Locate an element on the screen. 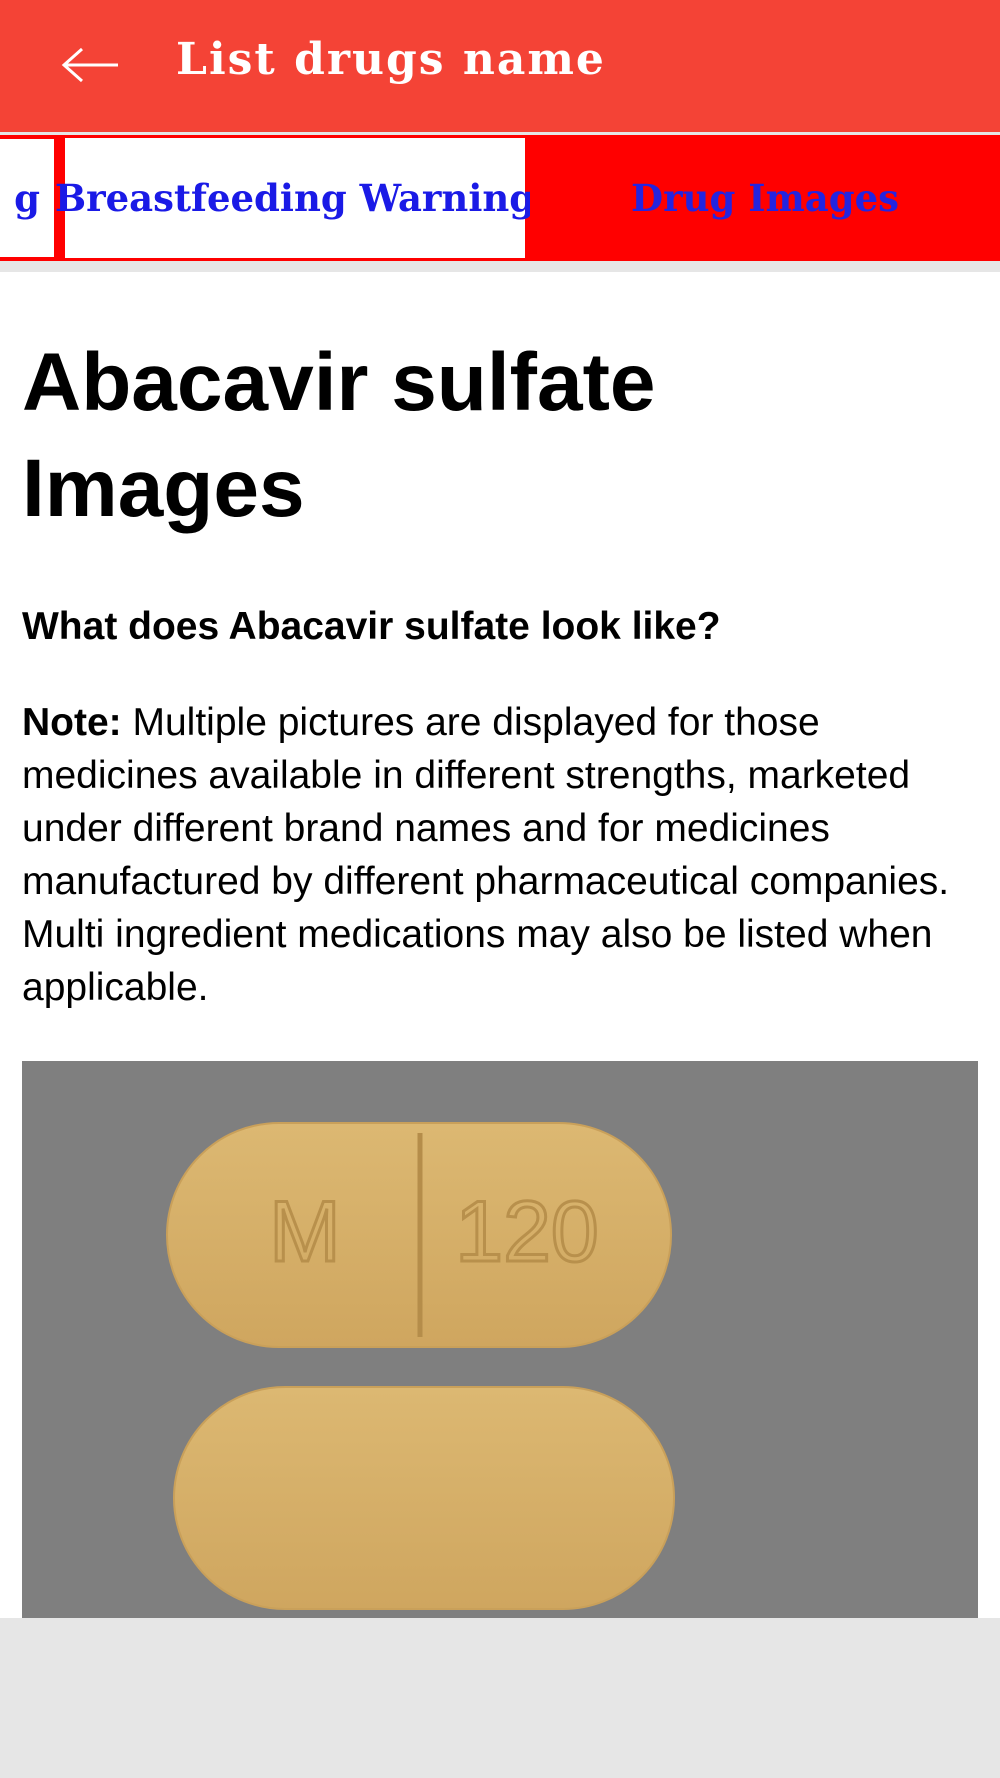 The image size is (1000, 1778). app-bar: List drugs name is located at coordinates (500, 66).